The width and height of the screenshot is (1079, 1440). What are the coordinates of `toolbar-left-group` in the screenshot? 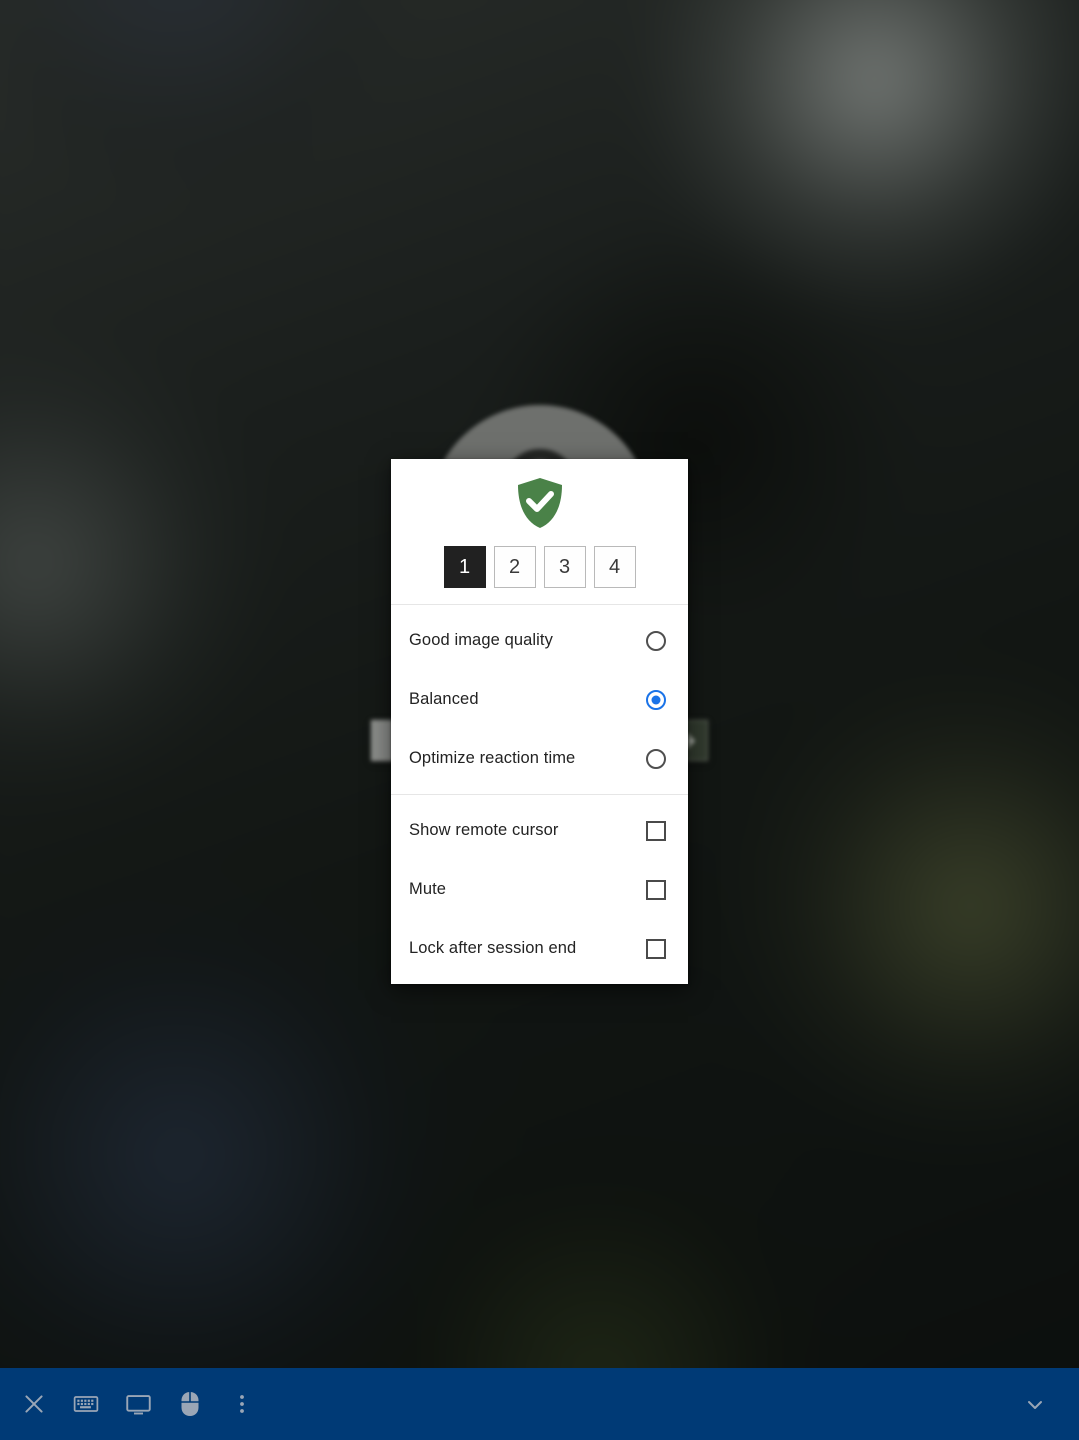 It's located at (138, 1404).